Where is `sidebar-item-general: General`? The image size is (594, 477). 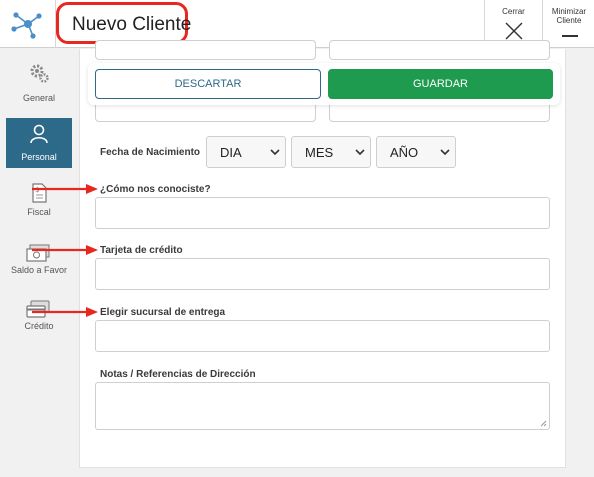 sidebar-item-general: General is located at coordinates (39, 84).